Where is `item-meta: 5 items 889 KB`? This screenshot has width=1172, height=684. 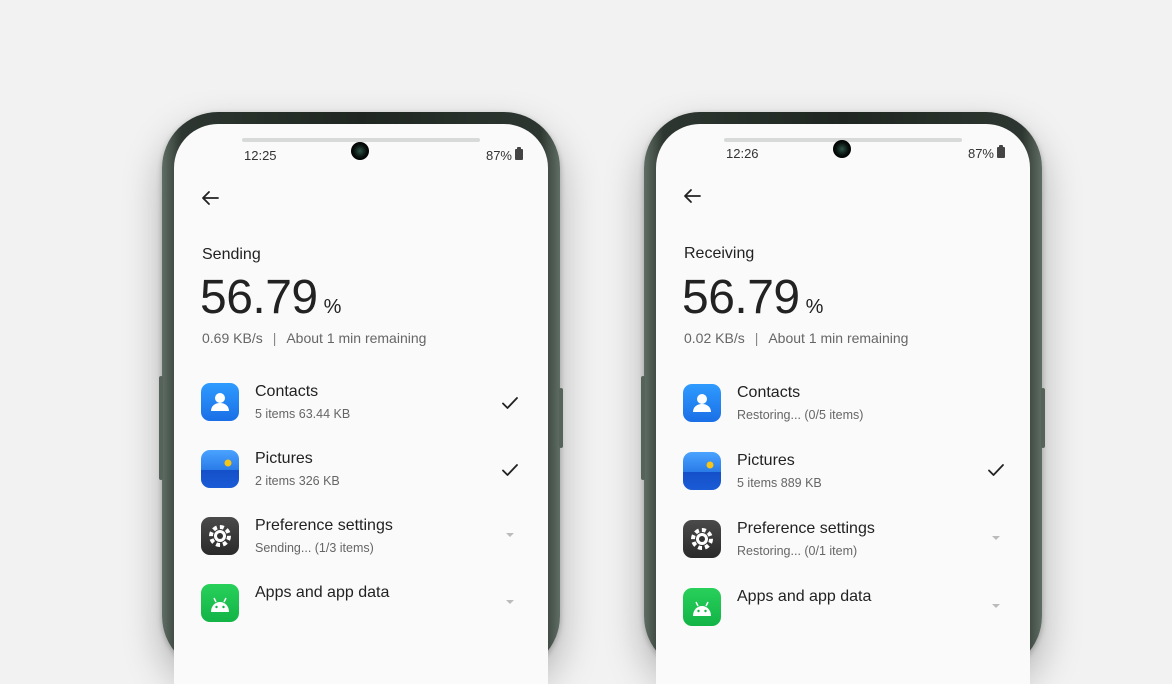
item-meta: 5 items 889 KB is located at coordinates (779, 483).